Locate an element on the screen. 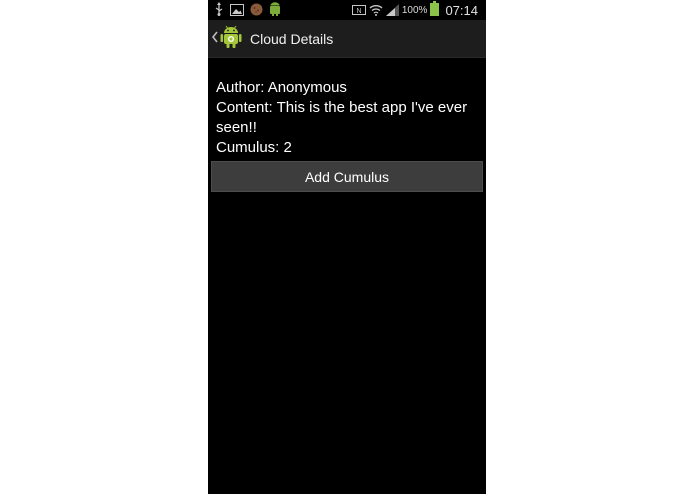 This screenshot has width=695, height=494. signal-icon is located at coordinates (392, 10).